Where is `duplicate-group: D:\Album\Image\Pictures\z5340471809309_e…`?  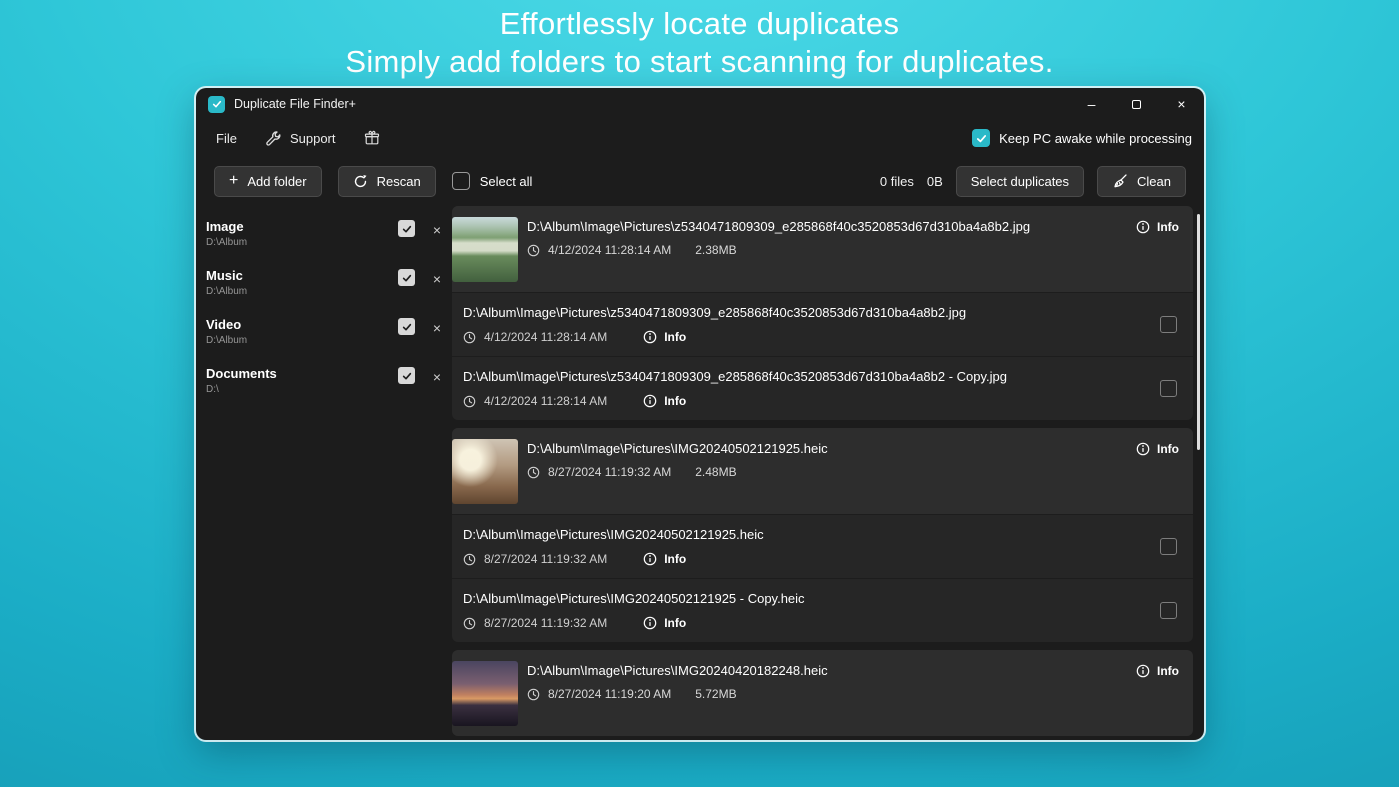 duplicate-group: D:\Album\Image\Pictures\z5340471809309_e… is located at coordinates (822, 313).